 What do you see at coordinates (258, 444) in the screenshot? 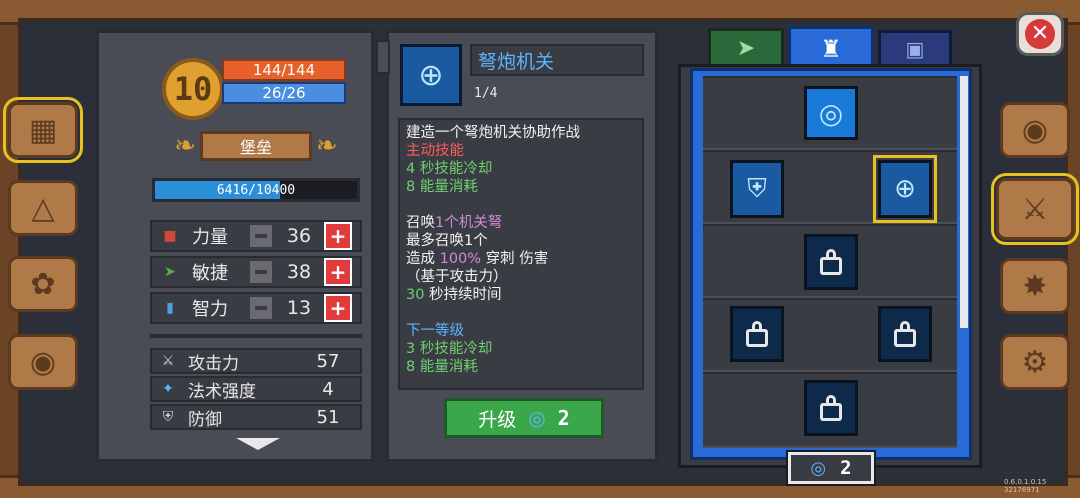
I see `scroll-down-arrow` at bounding box center [258, 444].